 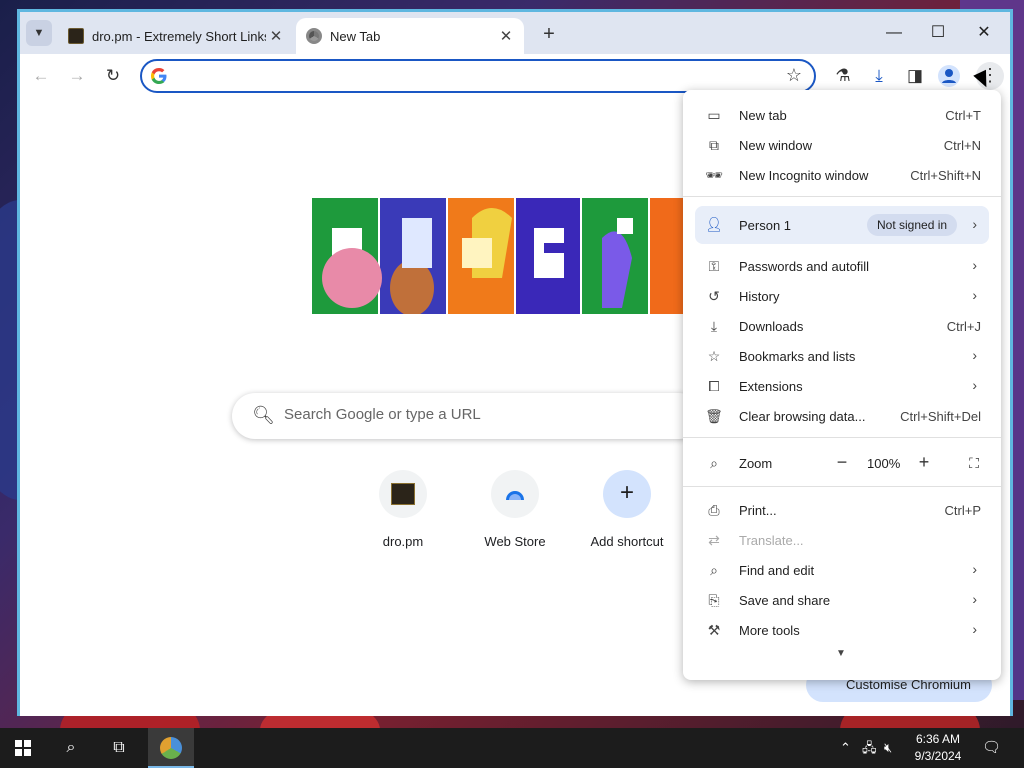 What do you see at coordinates (403, 509) in the screenshot?
I see `shortcut-dro-pm: dro.pm` at bounding box center [403, 509].